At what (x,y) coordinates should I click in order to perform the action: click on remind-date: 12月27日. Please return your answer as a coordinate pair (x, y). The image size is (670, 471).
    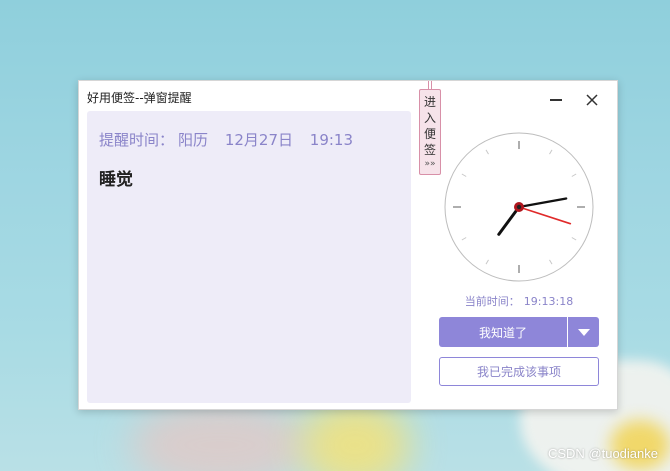
    Looking at the image, I should click on (258, 140).